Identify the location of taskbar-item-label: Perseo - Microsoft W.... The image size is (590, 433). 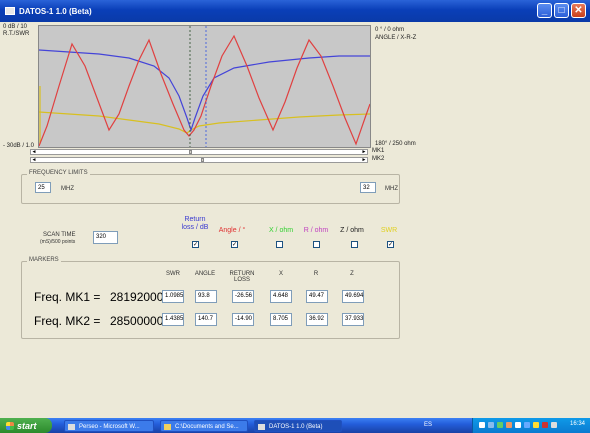
(109, 427).